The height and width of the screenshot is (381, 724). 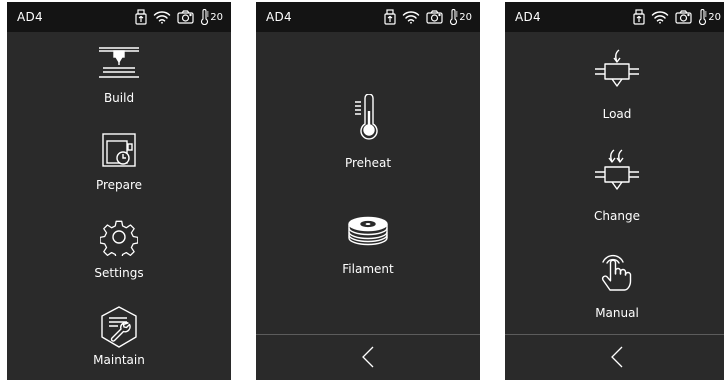 I want to click on menu-label: Preheat, so click(x=368, y=163).